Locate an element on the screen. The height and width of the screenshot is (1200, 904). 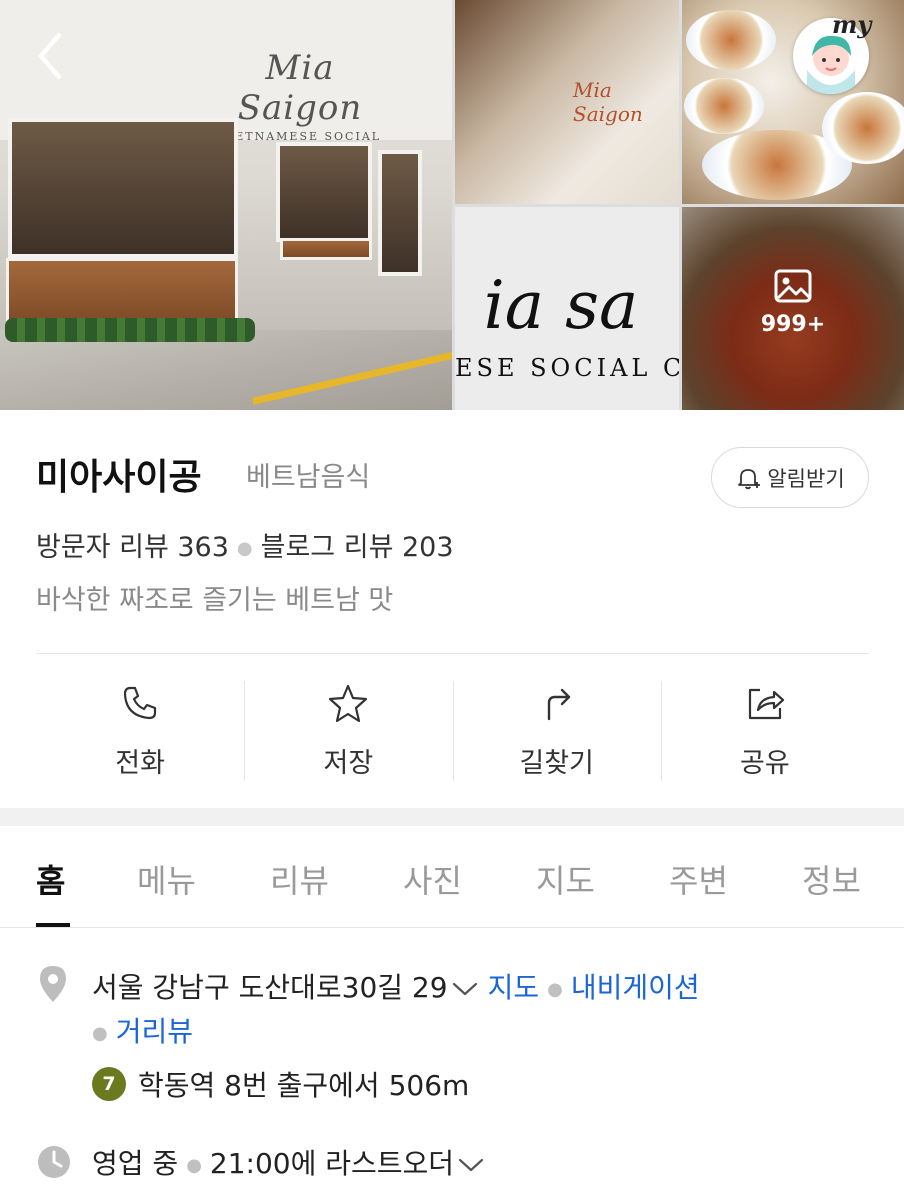
save-label: 저장 is located at coordinates (348, 763).